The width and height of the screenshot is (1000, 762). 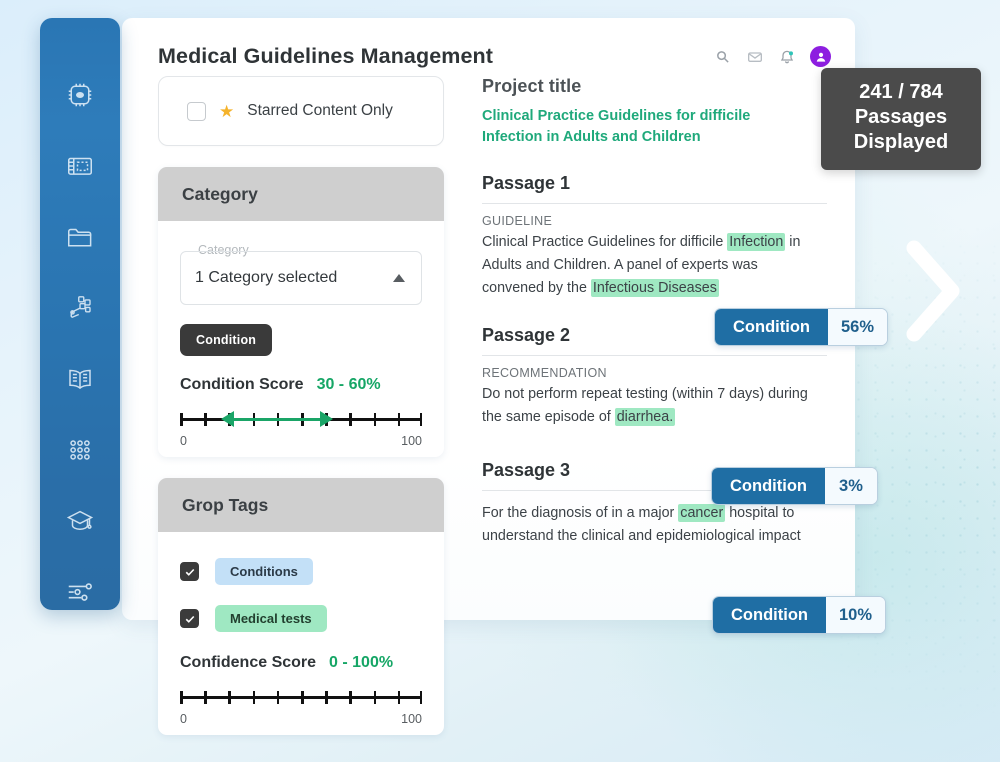 What do you see at coordinates (820, 56) in the screenshot?
I see `avatar` at bounding box center [820, 56].